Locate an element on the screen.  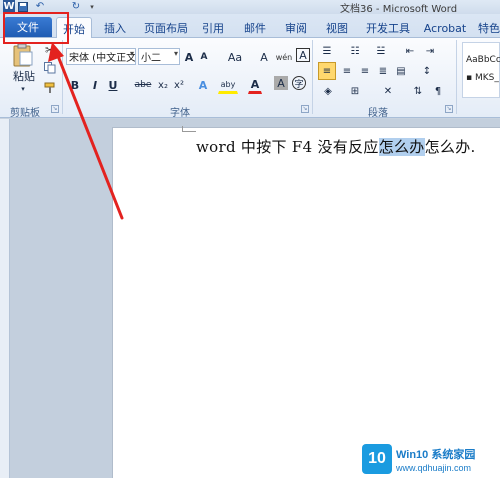
paste-button: 粘贴 is located at coordinates (24, 76).